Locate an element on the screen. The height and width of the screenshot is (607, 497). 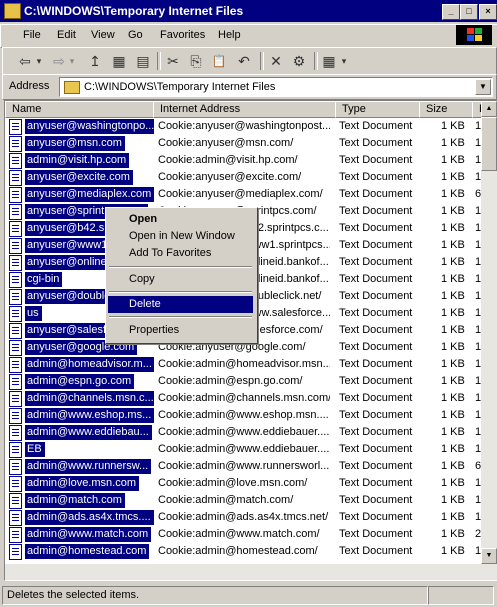
column-header-size: Size is located at coordinates (447, 109).